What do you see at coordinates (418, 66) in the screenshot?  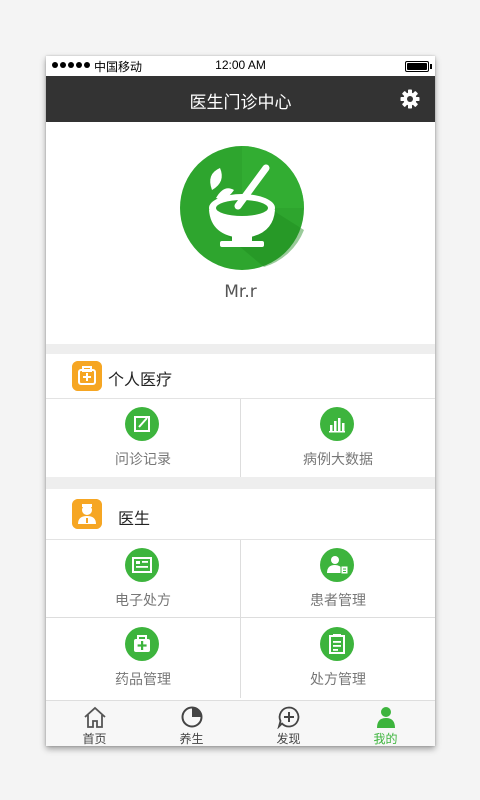 I see `battery-icon` at bounding box center [418, 66].